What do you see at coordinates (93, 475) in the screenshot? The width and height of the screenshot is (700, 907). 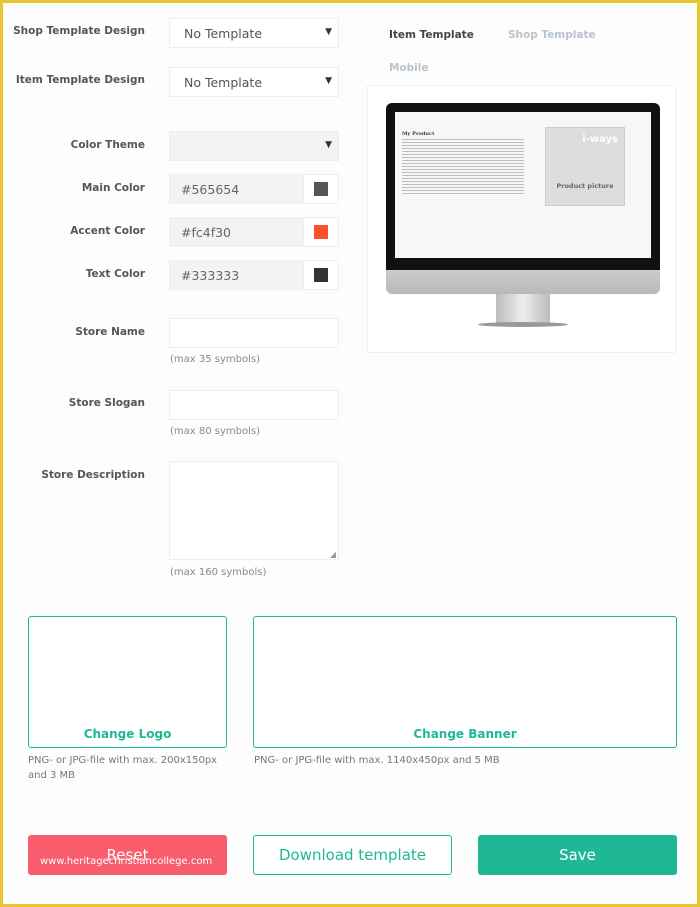 I see `store-description-label: Store Description` at bounding box center [93, 475].